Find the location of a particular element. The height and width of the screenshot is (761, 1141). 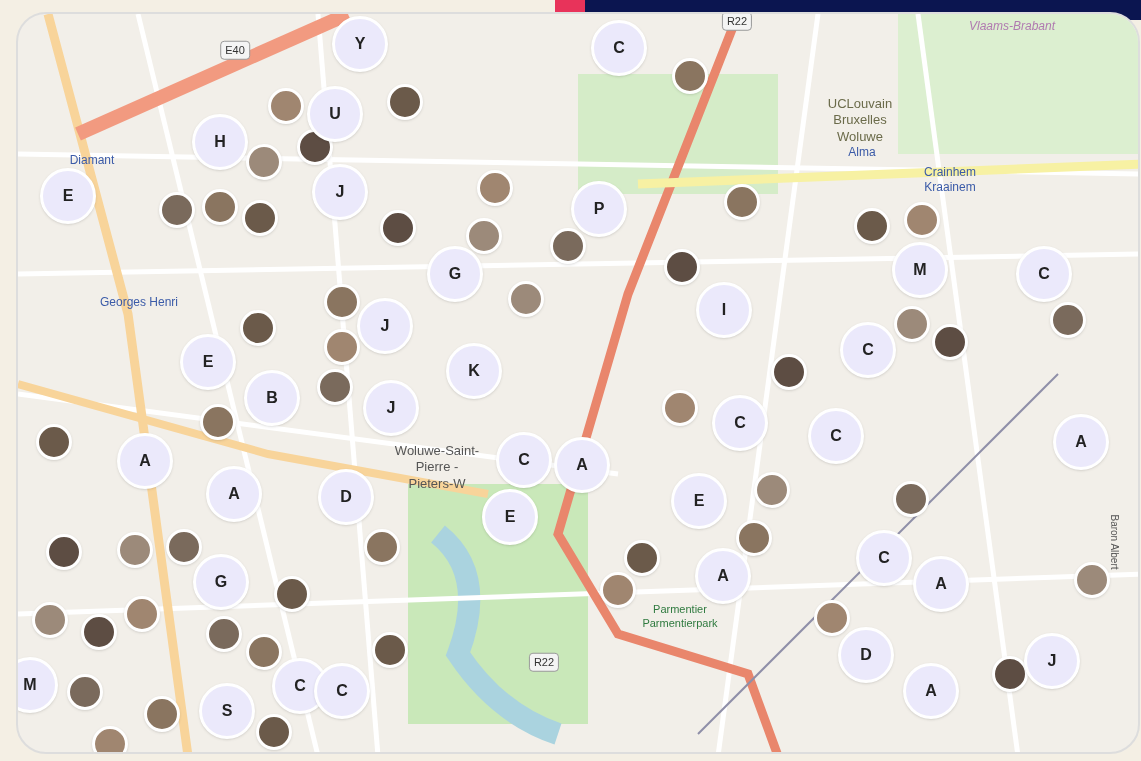

map-label: Georges Henri is located at coordinates (138, 302).